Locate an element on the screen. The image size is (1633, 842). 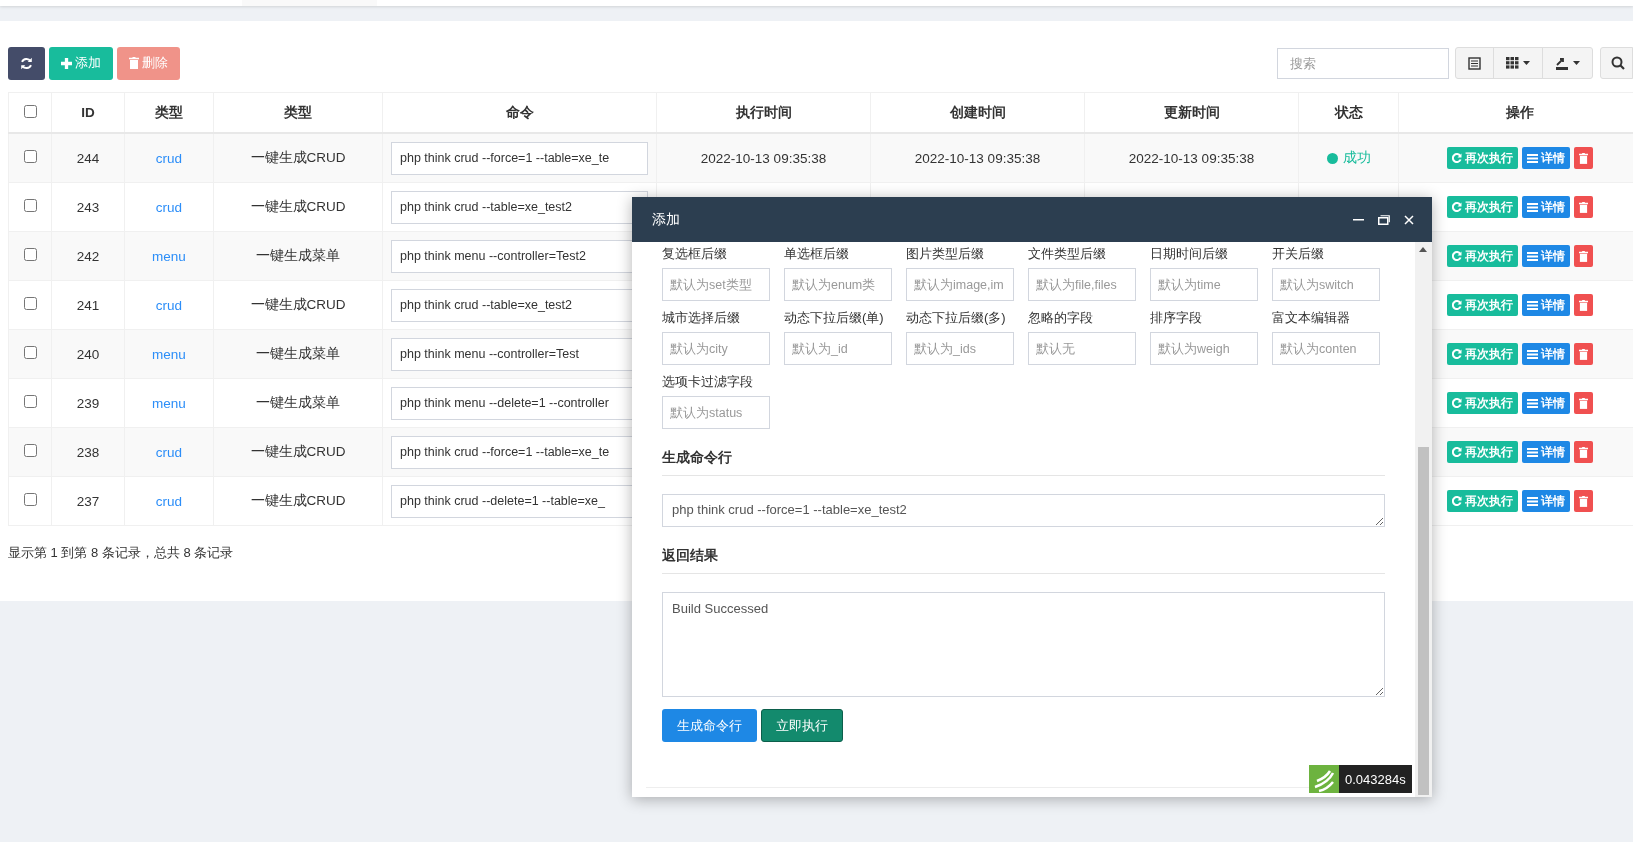
table-cell: 244 is located at coordinates (88, 158).